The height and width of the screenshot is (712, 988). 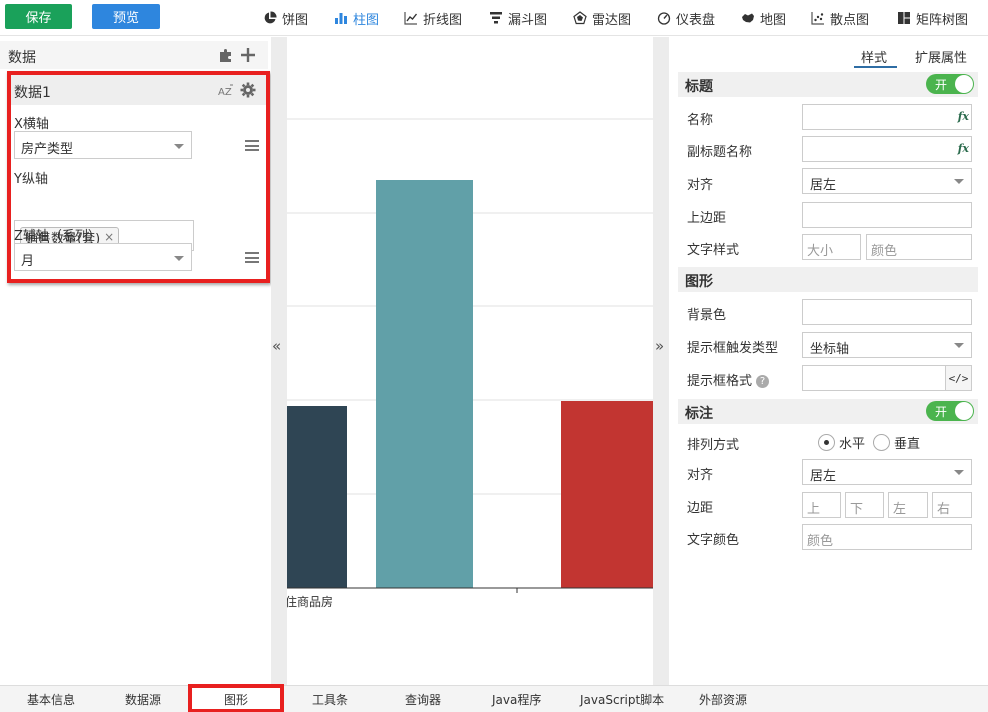 What do you see at coordinates (950, 84) in the screenshot?
I see `title-toggle: 开` at bounding box center [950, 84].